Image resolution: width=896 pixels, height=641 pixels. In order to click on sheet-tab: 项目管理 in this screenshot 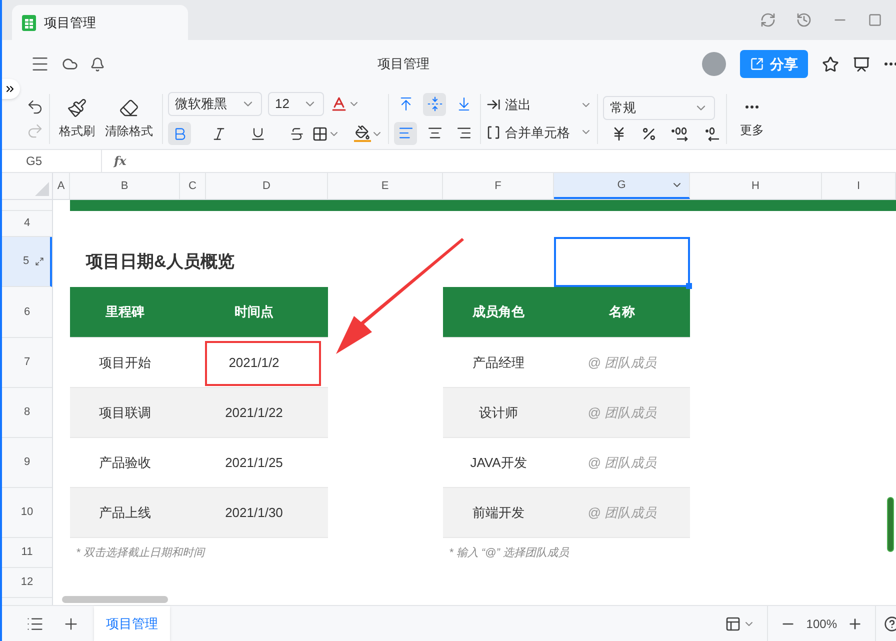, I will do `click(132, 623)`.